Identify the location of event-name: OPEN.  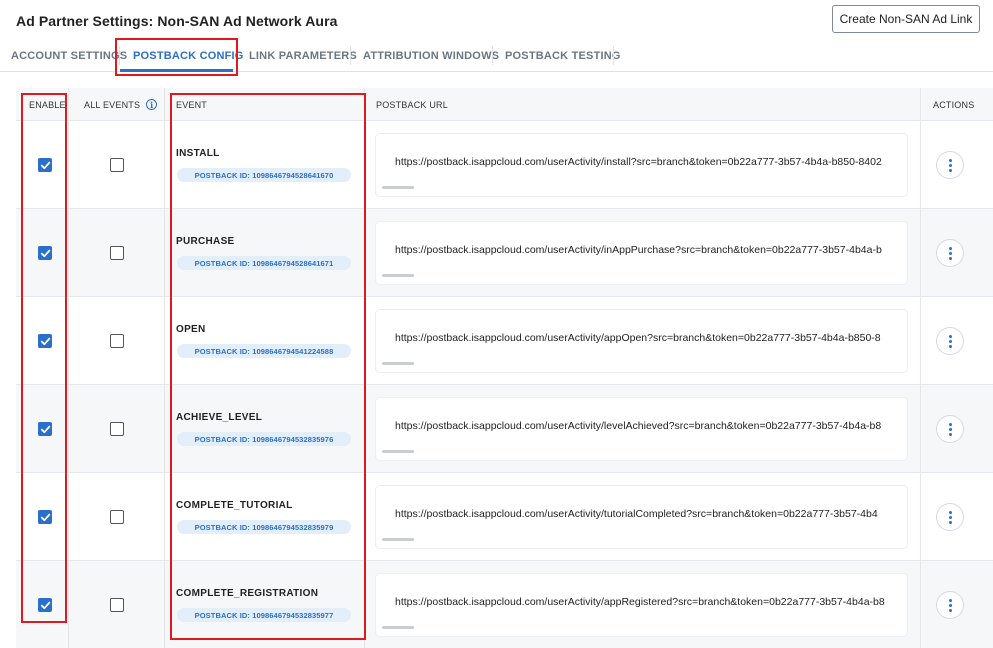
(191, 329).